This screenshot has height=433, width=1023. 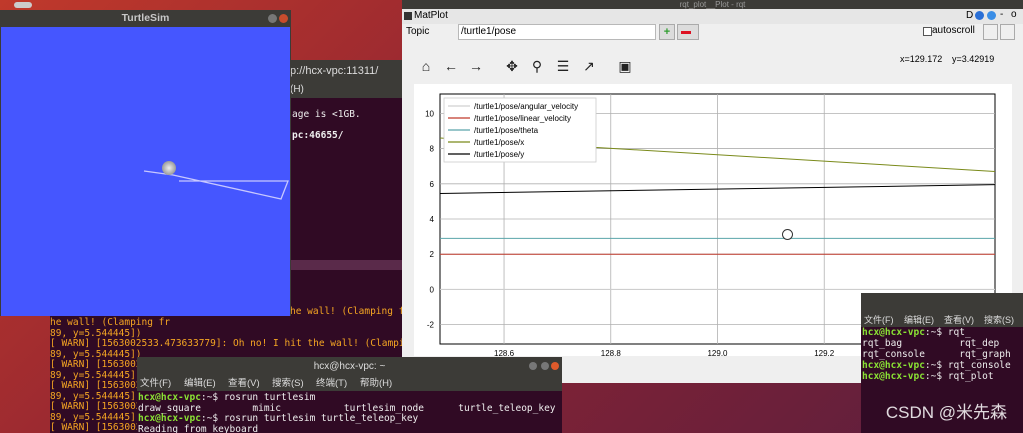 I want to click on terminal-warn-line: he wall! (Clamping fr, so click(x=347, y=311).